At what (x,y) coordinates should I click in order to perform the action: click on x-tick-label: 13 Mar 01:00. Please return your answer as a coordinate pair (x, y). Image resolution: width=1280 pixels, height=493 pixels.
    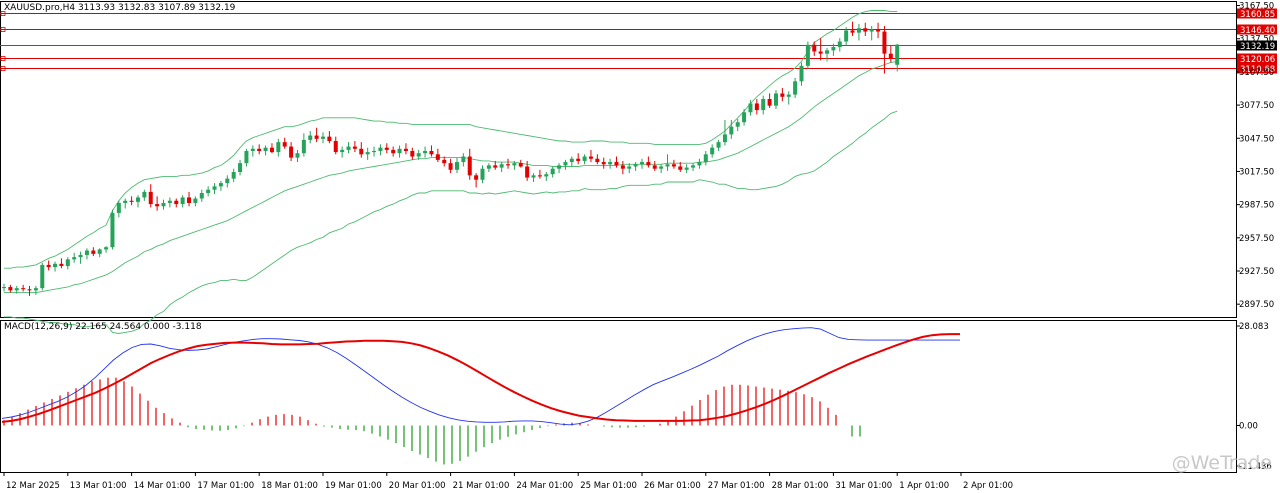
    Looking at the image, I should click on (98, 486).